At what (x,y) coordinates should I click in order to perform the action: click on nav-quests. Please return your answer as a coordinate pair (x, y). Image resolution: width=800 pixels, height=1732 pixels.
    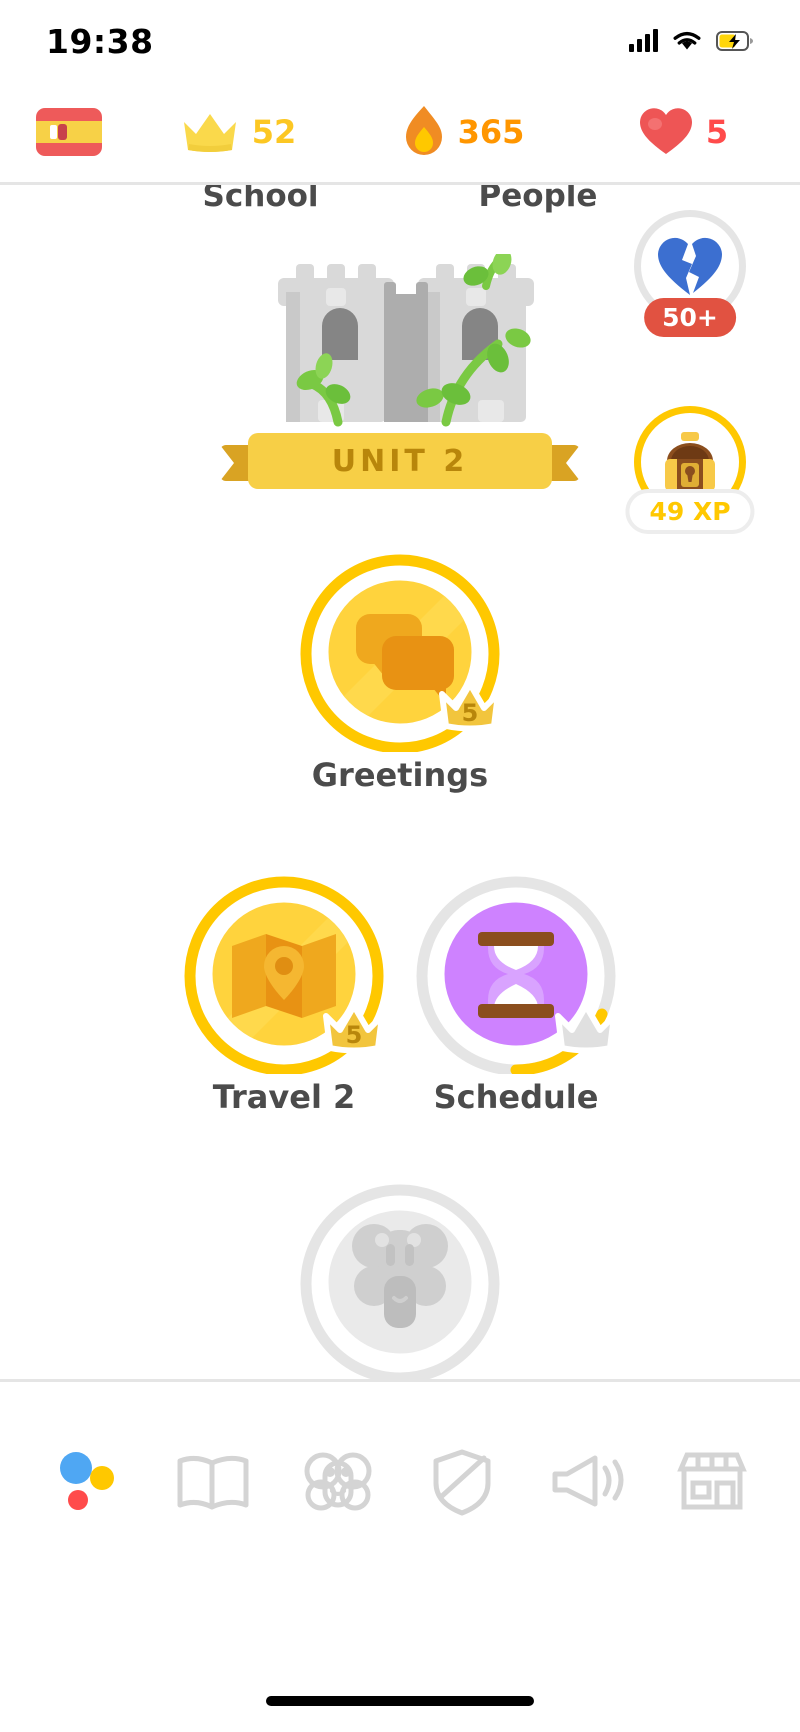
    Looking at the image, I should click on (587, 1482).